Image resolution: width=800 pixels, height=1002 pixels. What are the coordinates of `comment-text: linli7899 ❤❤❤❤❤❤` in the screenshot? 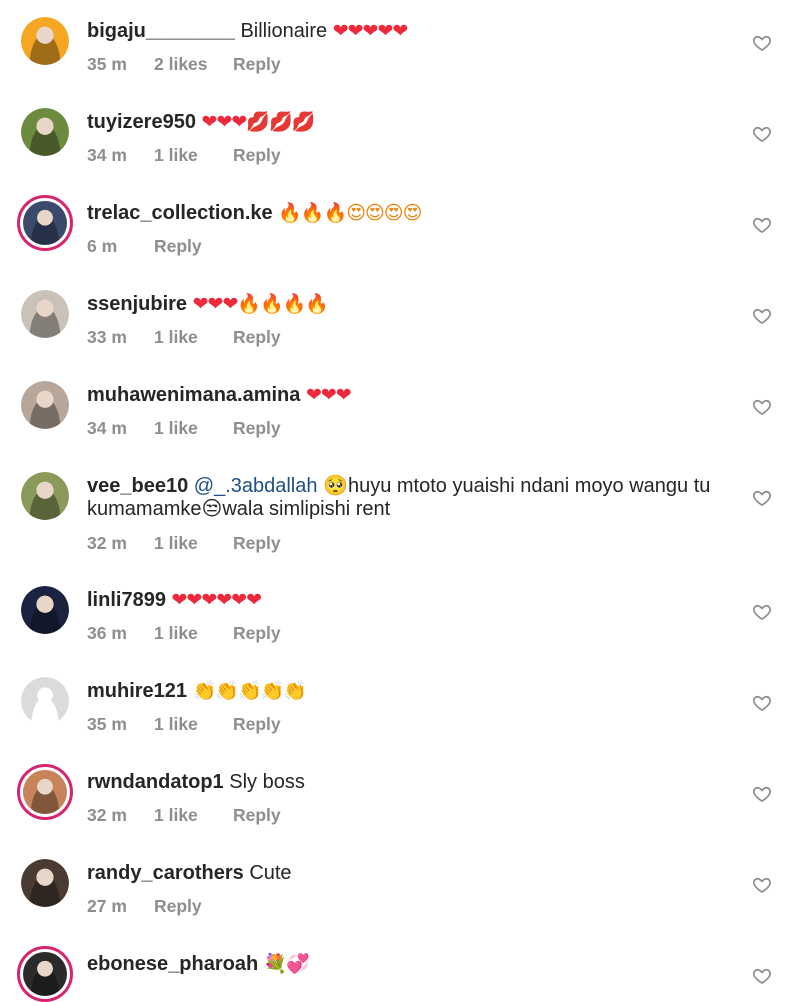 It's located at (412, 600).